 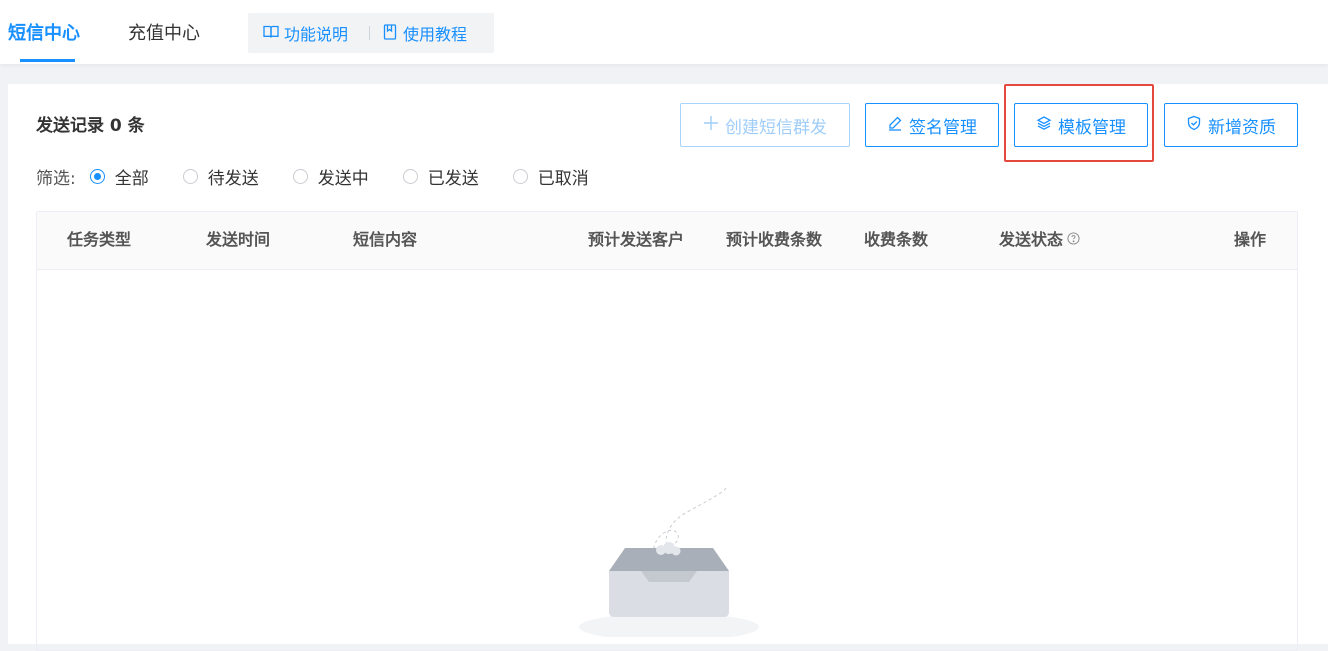 I want to click on template-management-button: 模板管理, so click(x=1081, y=125).